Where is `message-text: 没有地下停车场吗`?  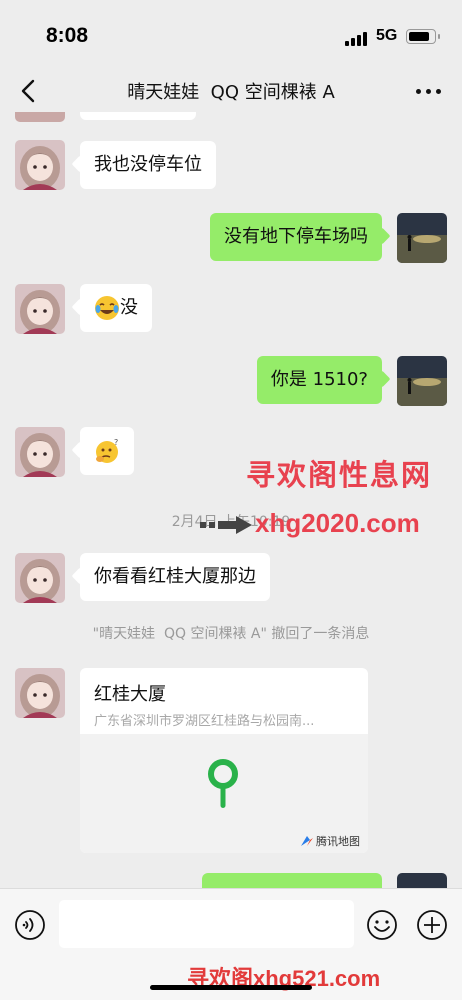
message-text: 没有地下停车场吗 is located at coordinates (296, 236).